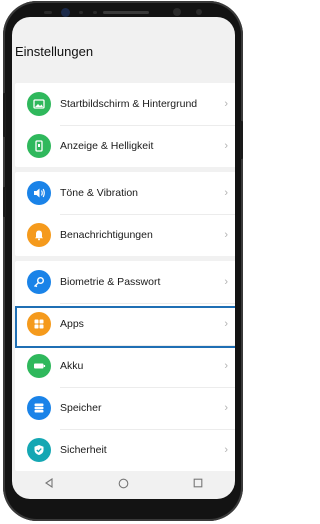  What do you see at coordinates (39, 104) in the screenshot?
I see `image-icon` at bounding box center [39, 104].